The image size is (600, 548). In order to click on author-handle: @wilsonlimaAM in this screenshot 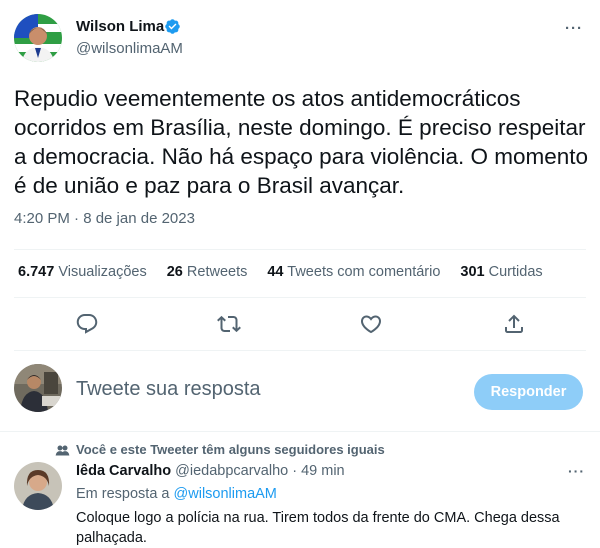, I will do `click(129, 48)`.